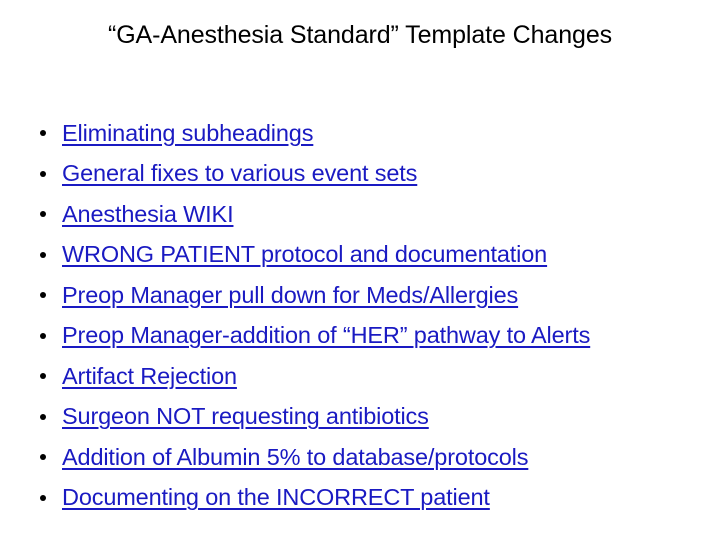 The image size is (720, 540). I want to click on bullet-link-anesthesia-wiki: Anesthesia WIKI, so click(148, 214).